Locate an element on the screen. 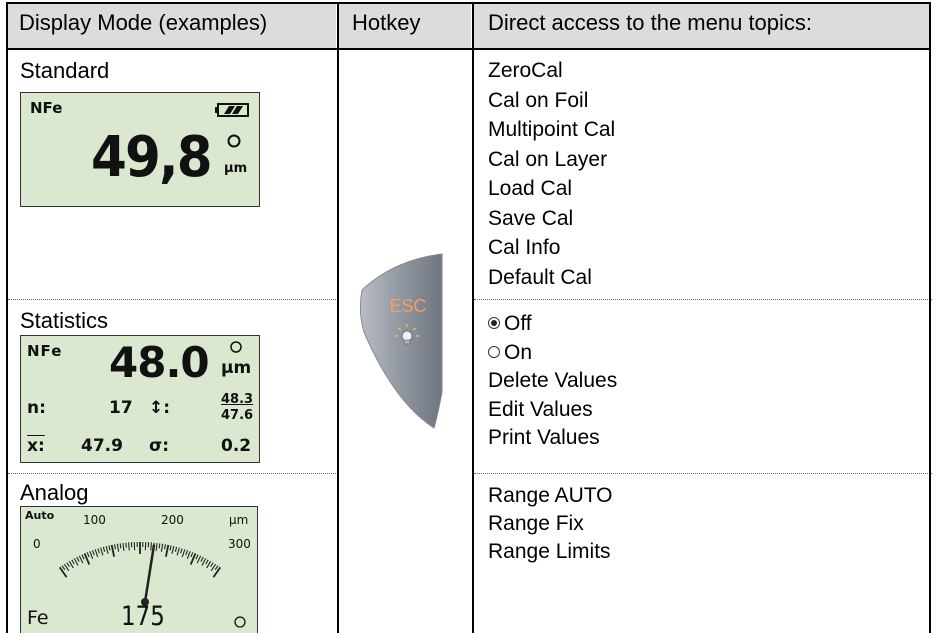 The width and height of the screenshot is (937, 633). lcd-mean-label: x: is located at coordinates (36, 446).